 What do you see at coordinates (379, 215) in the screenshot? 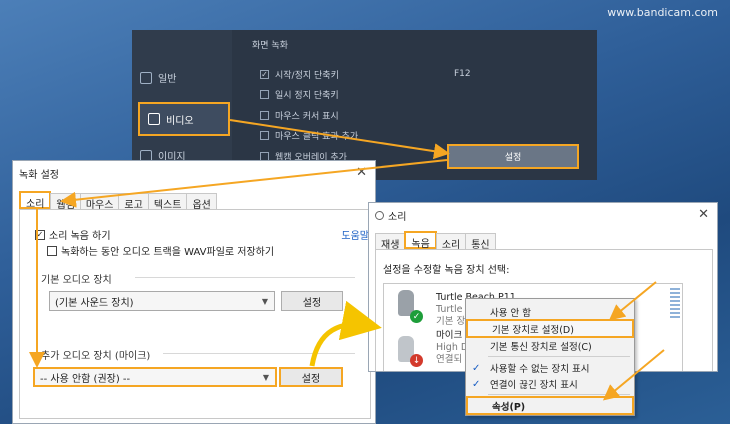
I see `speaker-icon` at bounding box center [379, 215].